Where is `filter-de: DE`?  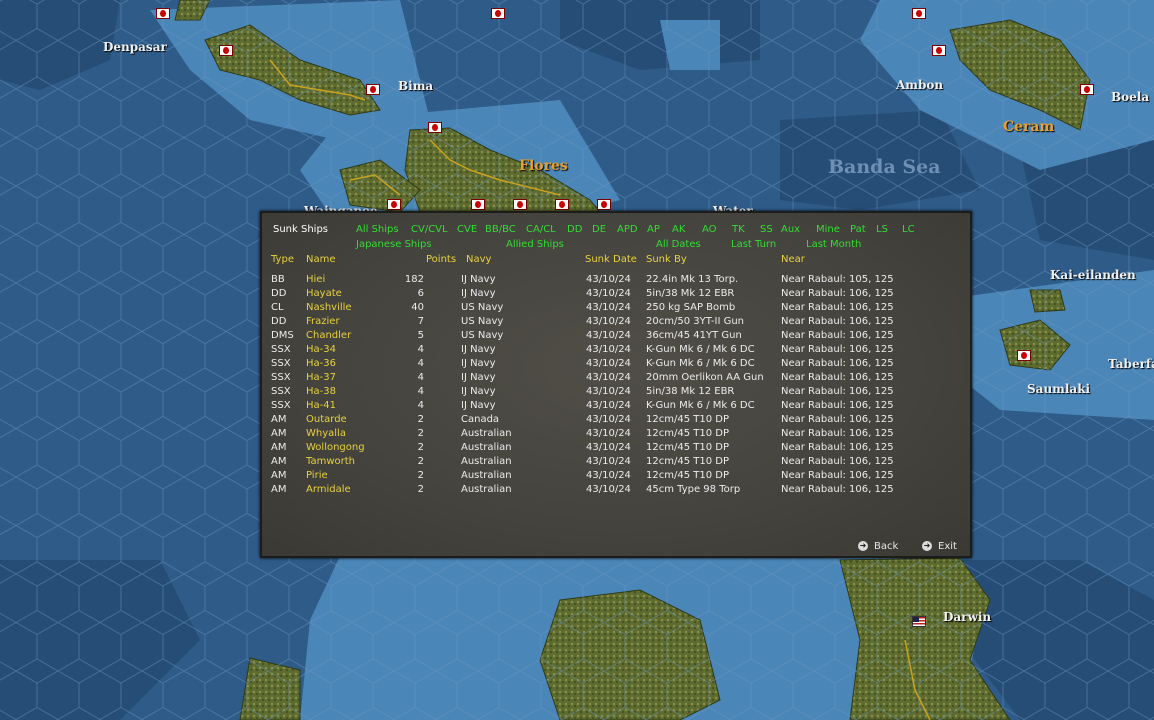
filter-de: DE is located at coordinates (599, 229).